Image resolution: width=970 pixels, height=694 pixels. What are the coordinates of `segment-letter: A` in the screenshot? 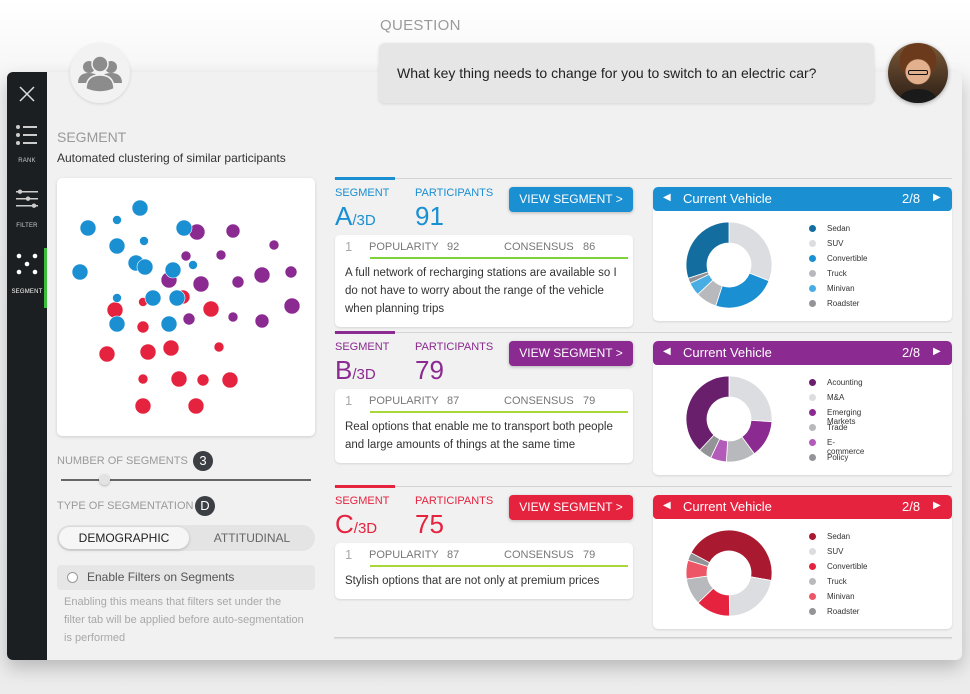 It's located at (344, 216).